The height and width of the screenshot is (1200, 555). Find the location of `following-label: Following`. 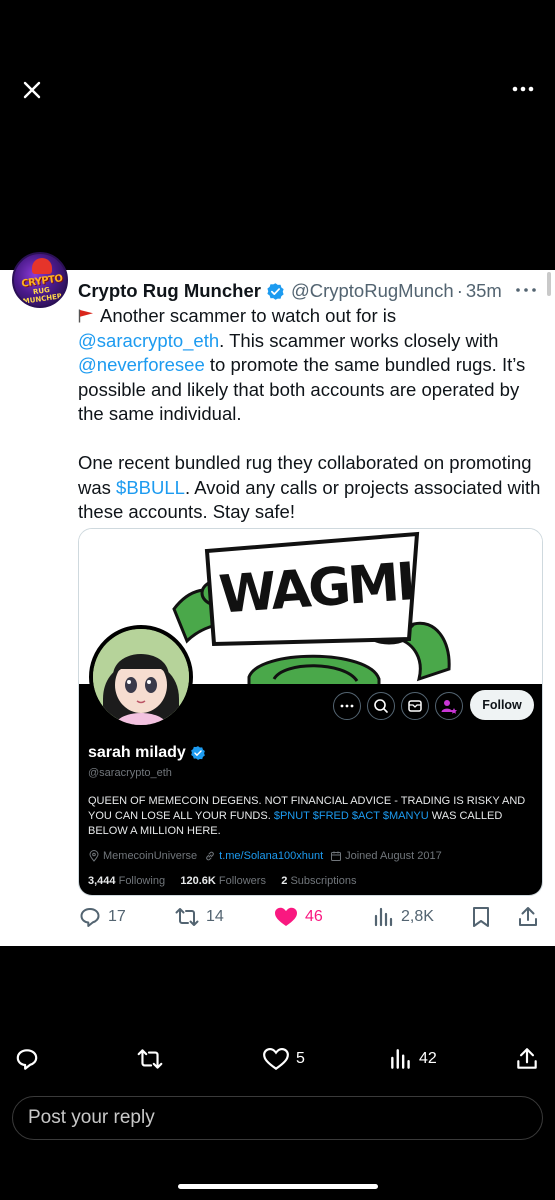

following-label: Following is located at coordinates (142, 881).